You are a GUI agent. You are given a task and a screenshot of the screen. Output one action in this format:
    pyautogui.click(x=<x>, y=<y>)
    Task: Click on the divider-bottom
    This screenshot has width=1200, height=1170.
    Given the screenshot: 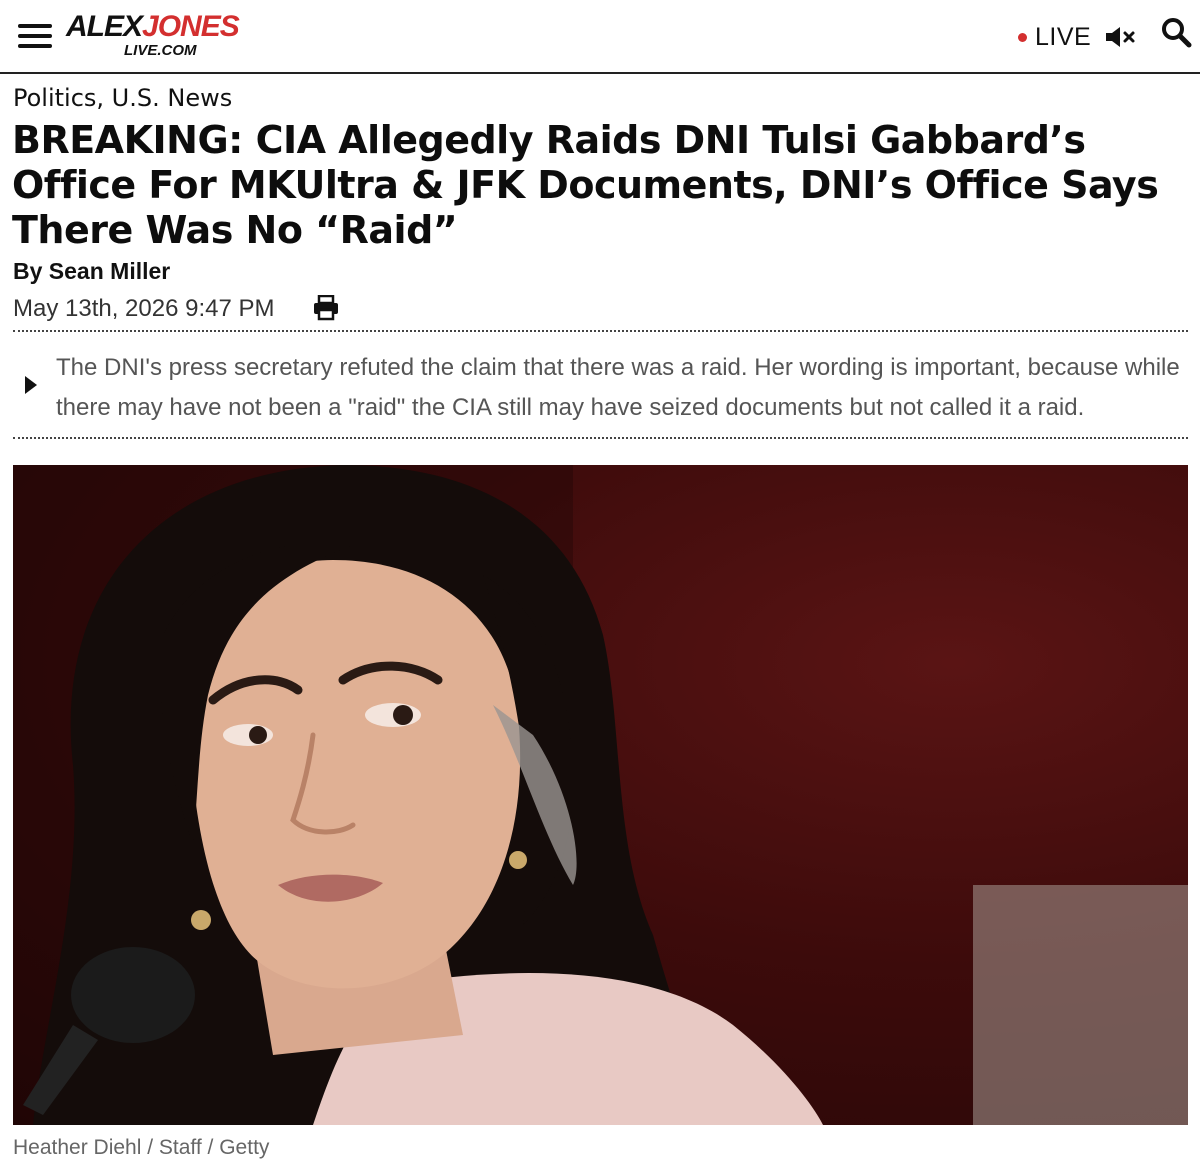 What is the action you would take?
    pyautogui.click(x=600, y=438)
    